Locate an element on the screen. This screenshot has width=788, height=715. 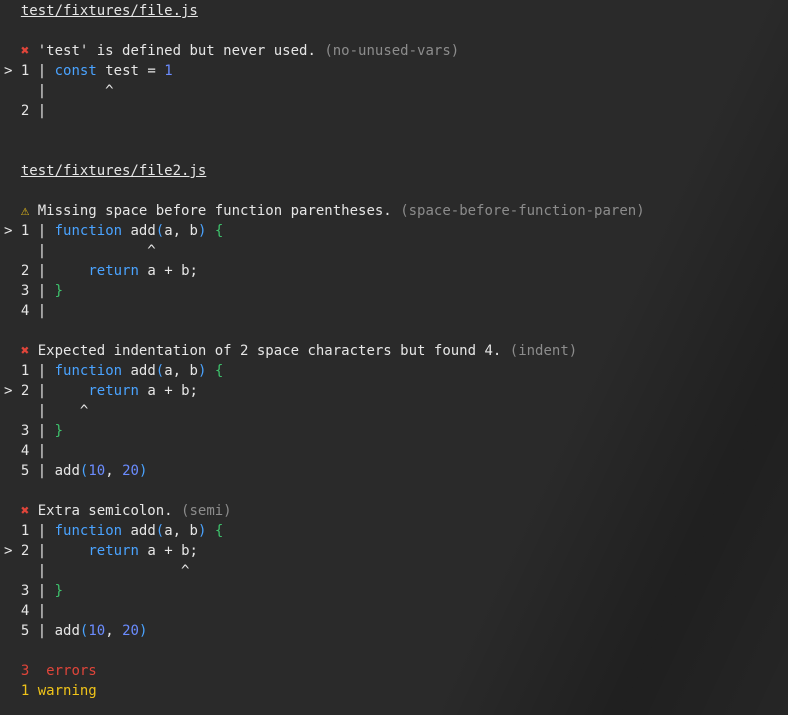
rule-id: (indent) is located at coordinates (543, 351).